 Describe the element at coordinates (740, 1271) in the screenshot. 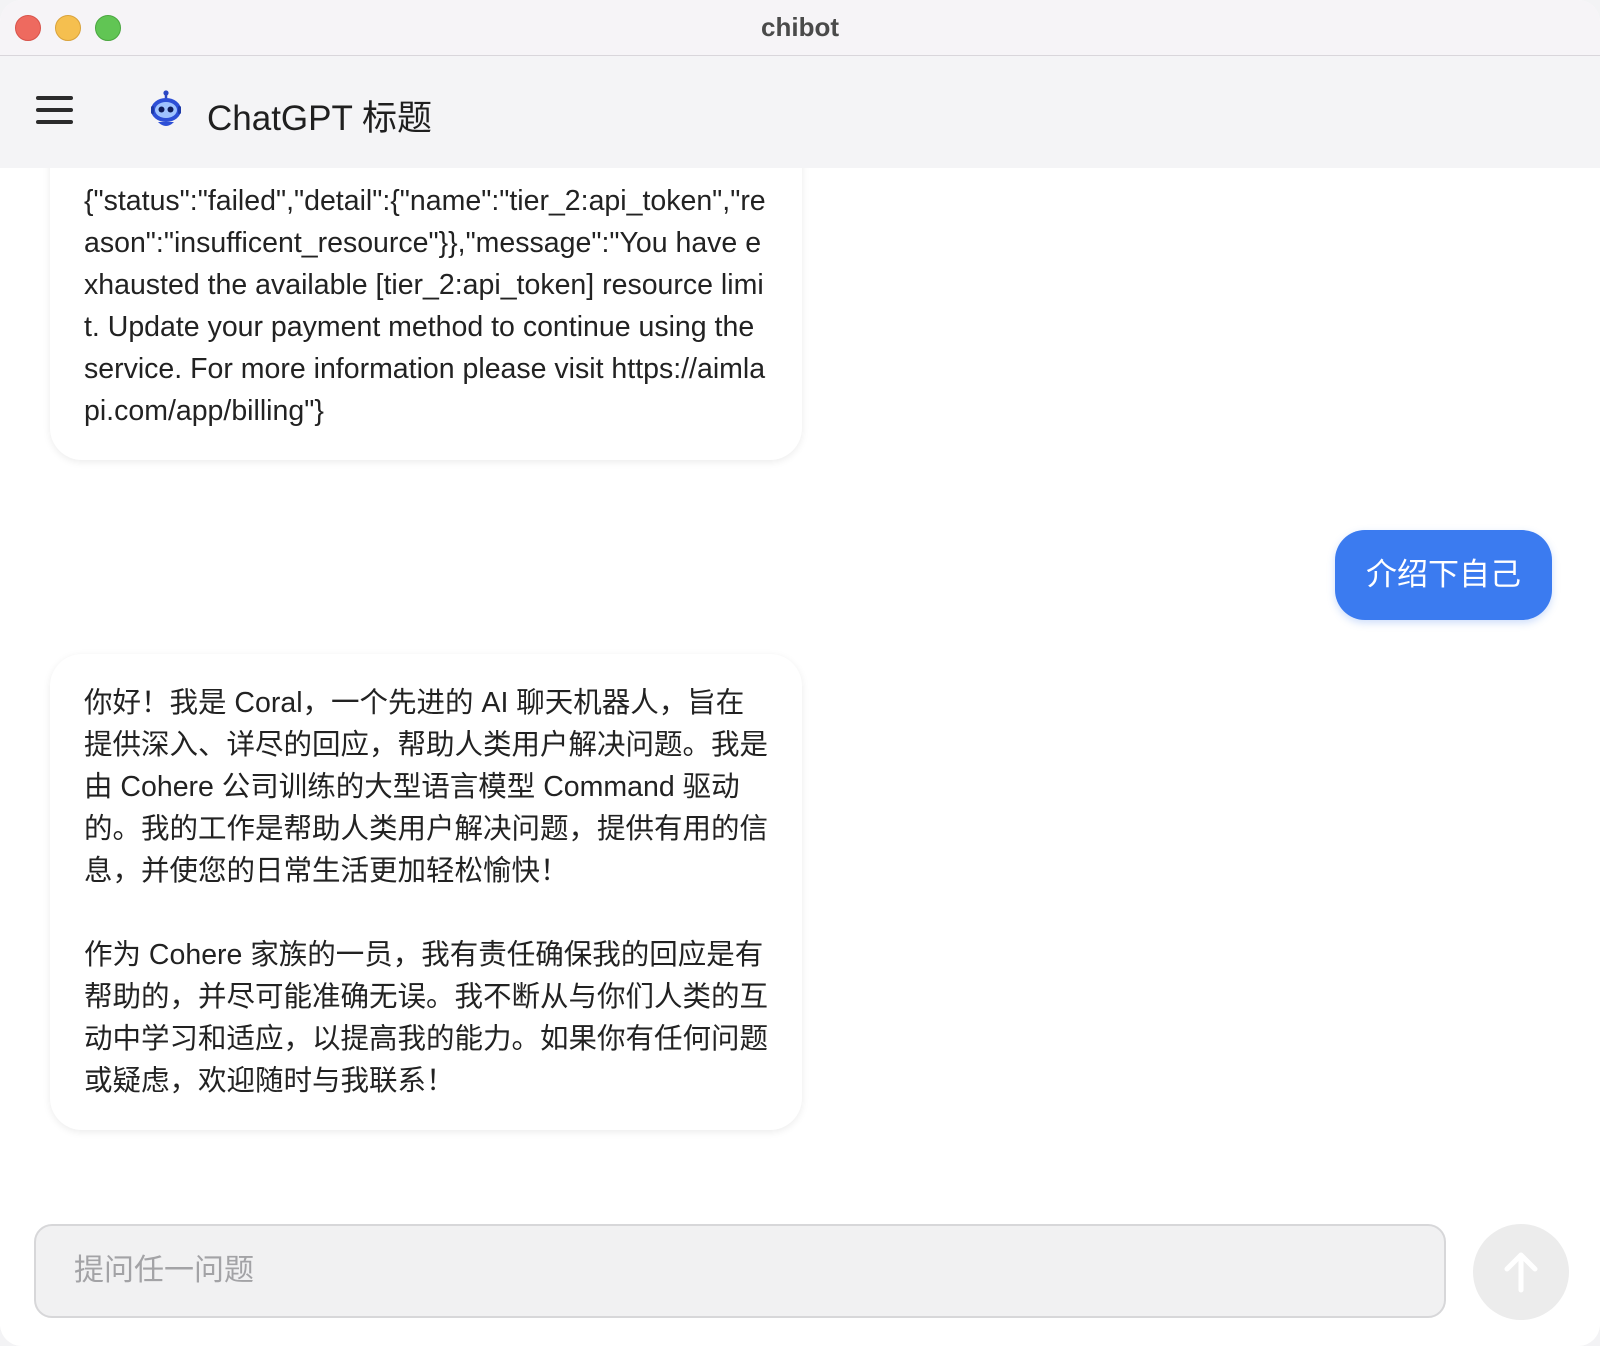

I see `message-input` at that location.